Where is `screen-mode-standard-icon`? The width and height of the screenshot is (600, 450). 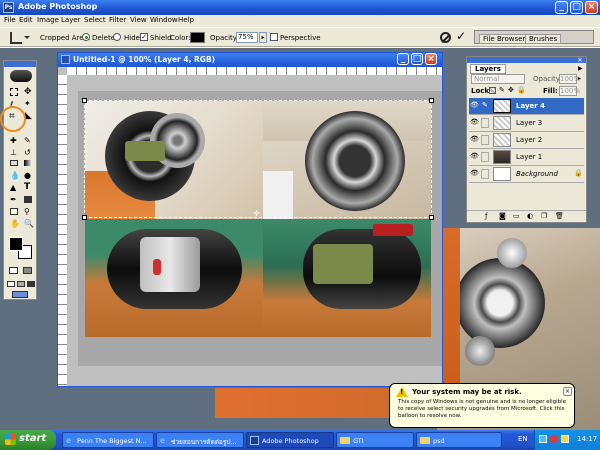 screen-mode-standard-icon is located at coordinates (11, 284).